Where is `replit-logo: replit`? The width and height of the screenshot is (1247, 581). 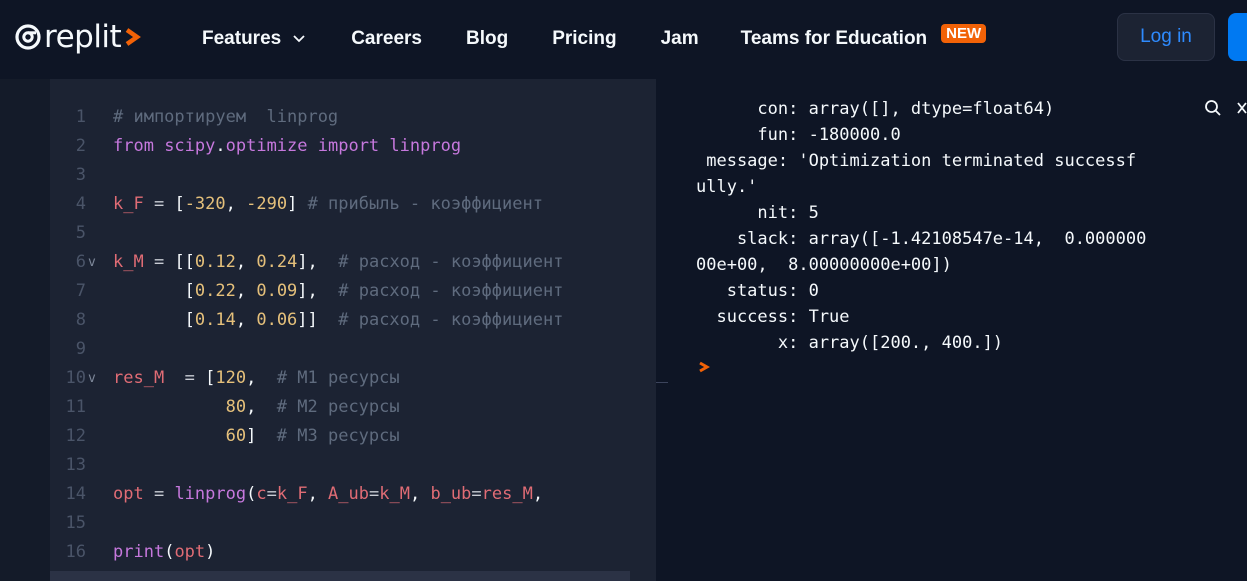 replit-logo: replit is located at coordinates (79, 37).